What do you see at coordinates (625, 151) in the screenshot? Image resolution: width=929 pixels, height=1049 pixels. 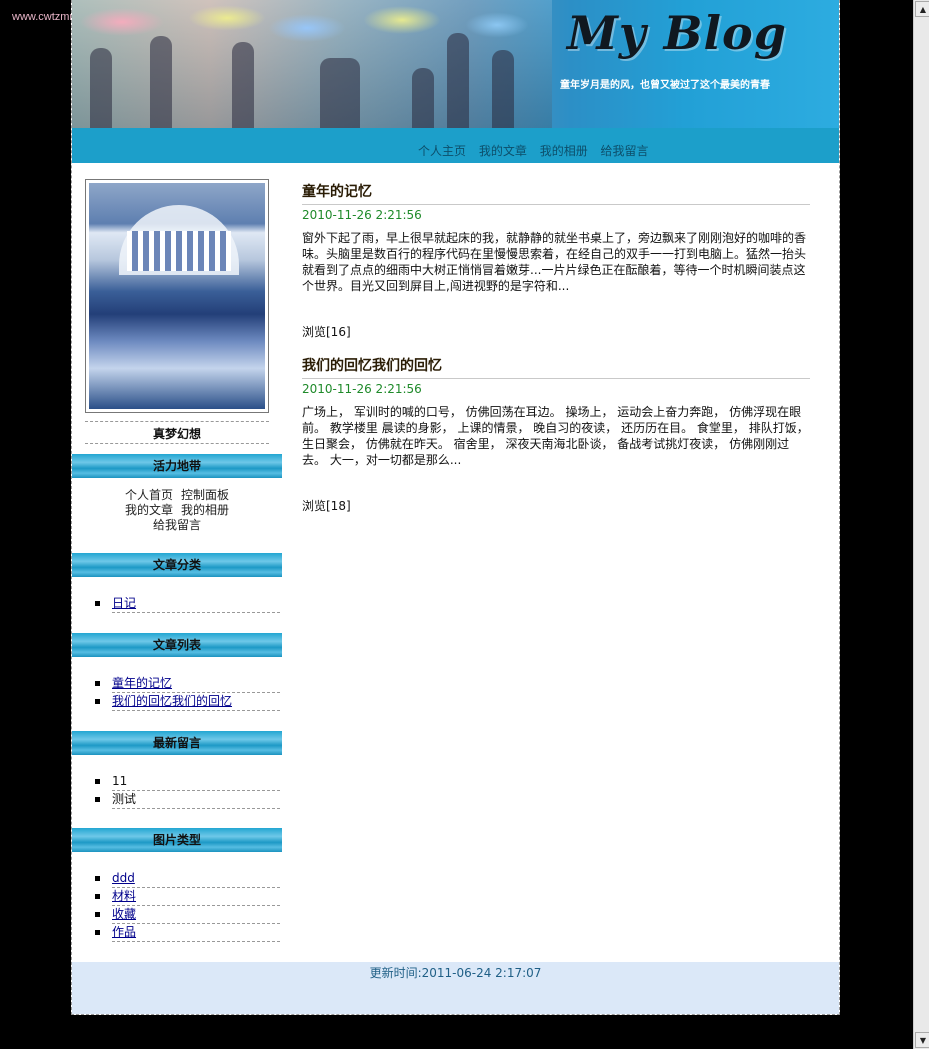 I see `nav-guestbook-link: 给我留言` at bounding box center [625, 151].